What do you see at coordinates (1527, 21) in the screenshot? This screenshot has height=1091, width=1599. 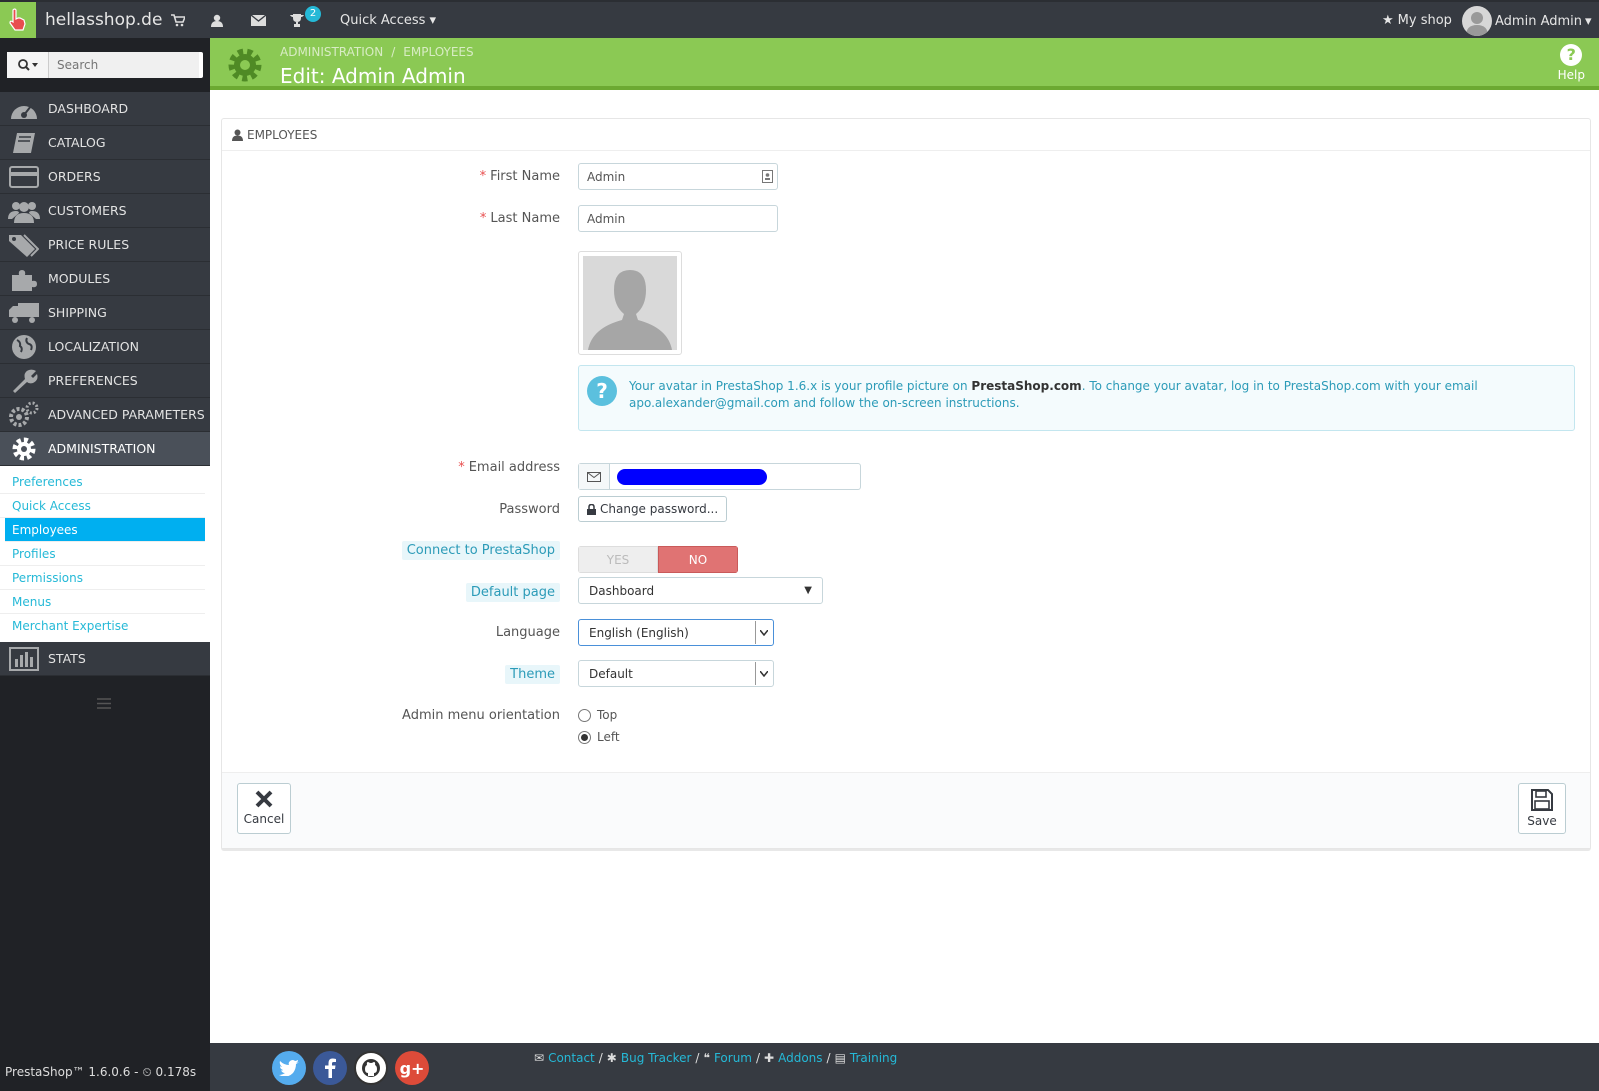 I see `user-menu: Admin Admin ▾` at bounding box center [1527, 21].